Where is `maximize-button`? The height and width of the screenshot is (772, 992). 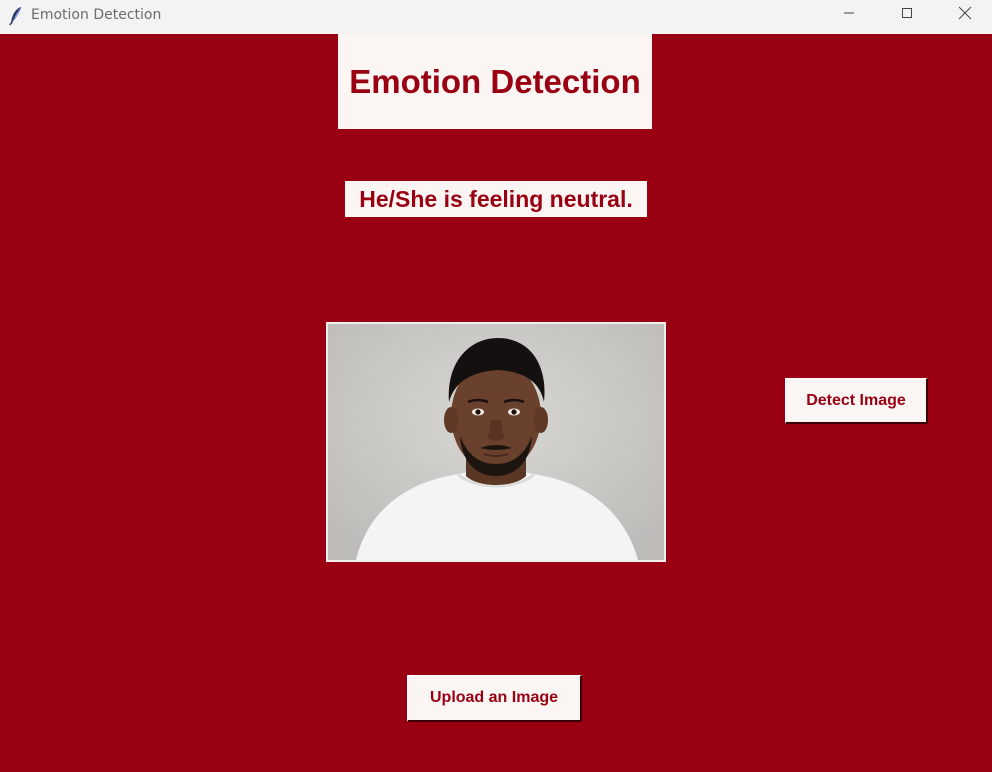 maximize-button is located at coordinates (907, 15).